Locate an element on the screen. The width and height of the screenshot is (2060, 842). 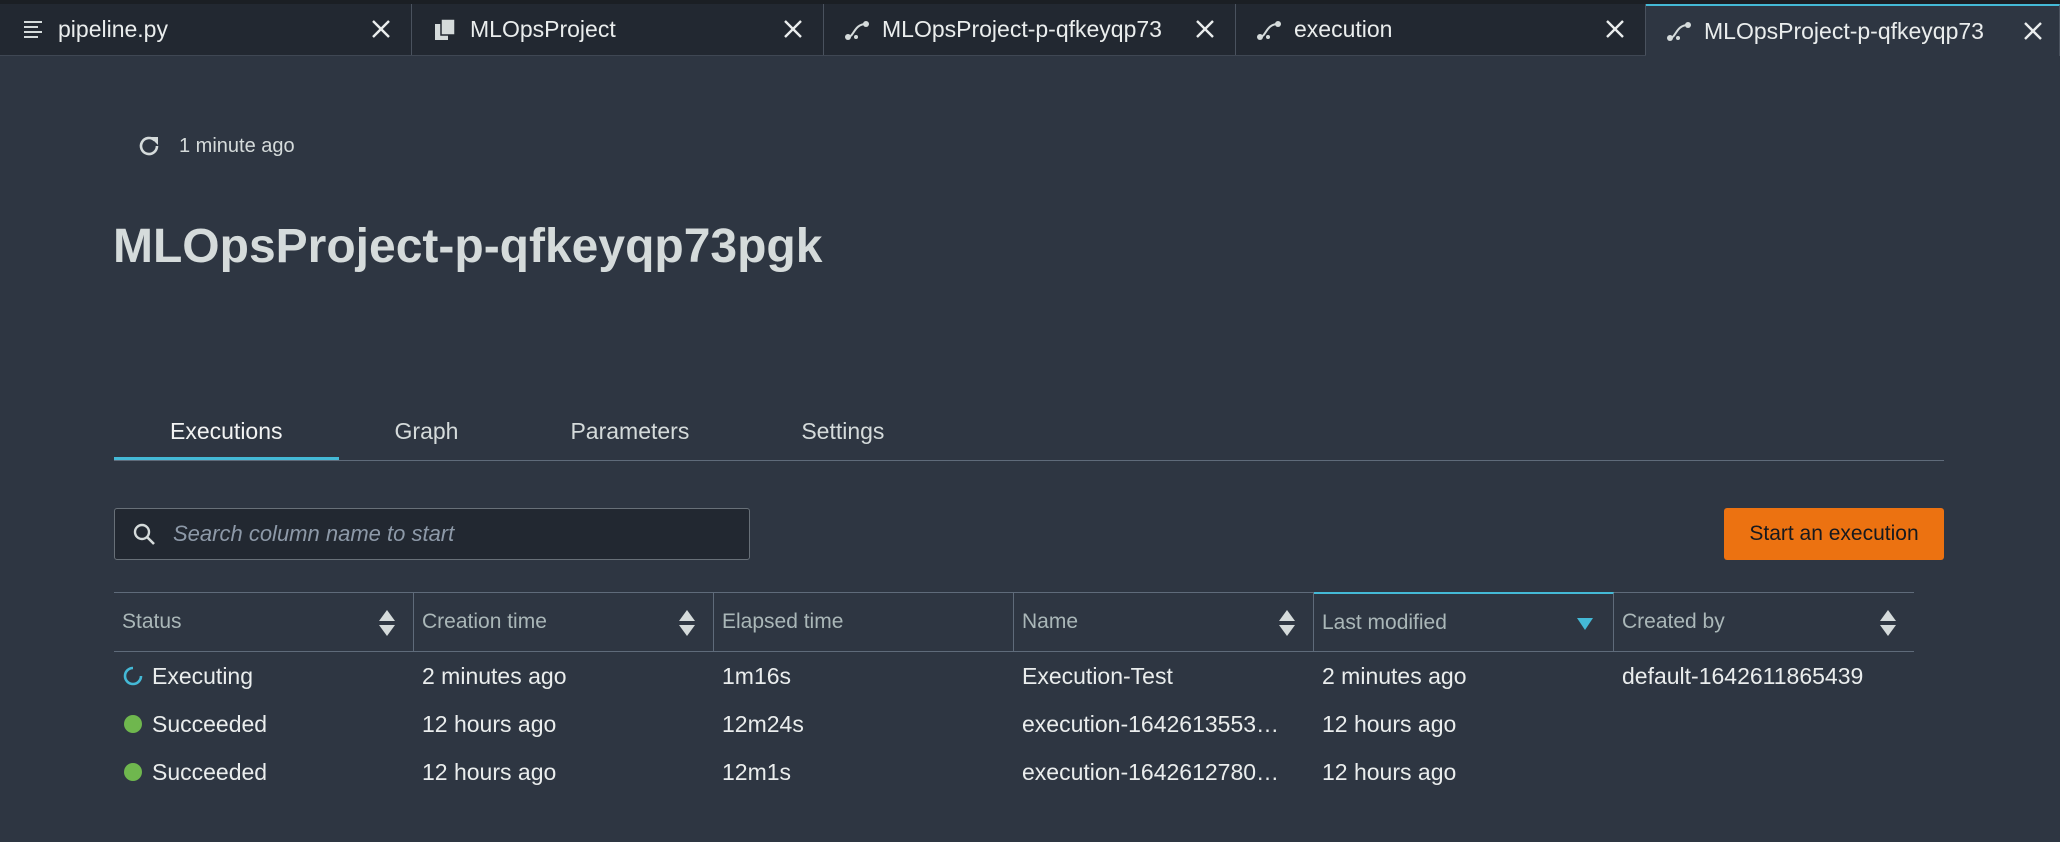
column-header-elapsed-time: Elapsed time is located at coordinates (864, 622).